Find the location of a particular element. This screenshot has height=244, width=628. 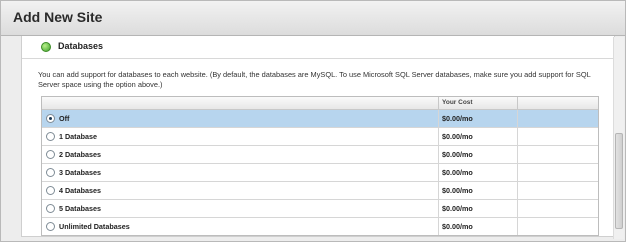

vertical-scrollbar is located at coordinates (618, 138).